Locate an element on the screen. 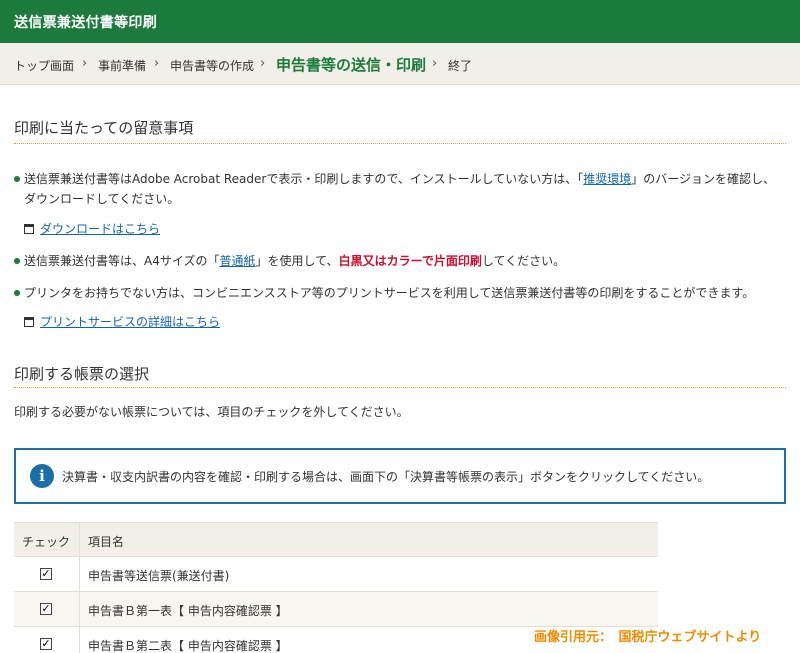 The height and width of the screenshot is (653, 800). table-header-row: チェック 項目名 is located at coordinates (336, 539).